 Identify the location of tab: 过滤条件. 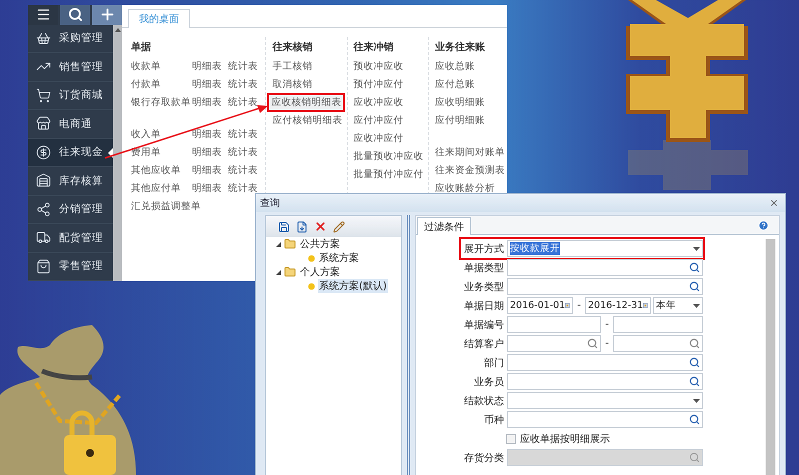
(444, 226).